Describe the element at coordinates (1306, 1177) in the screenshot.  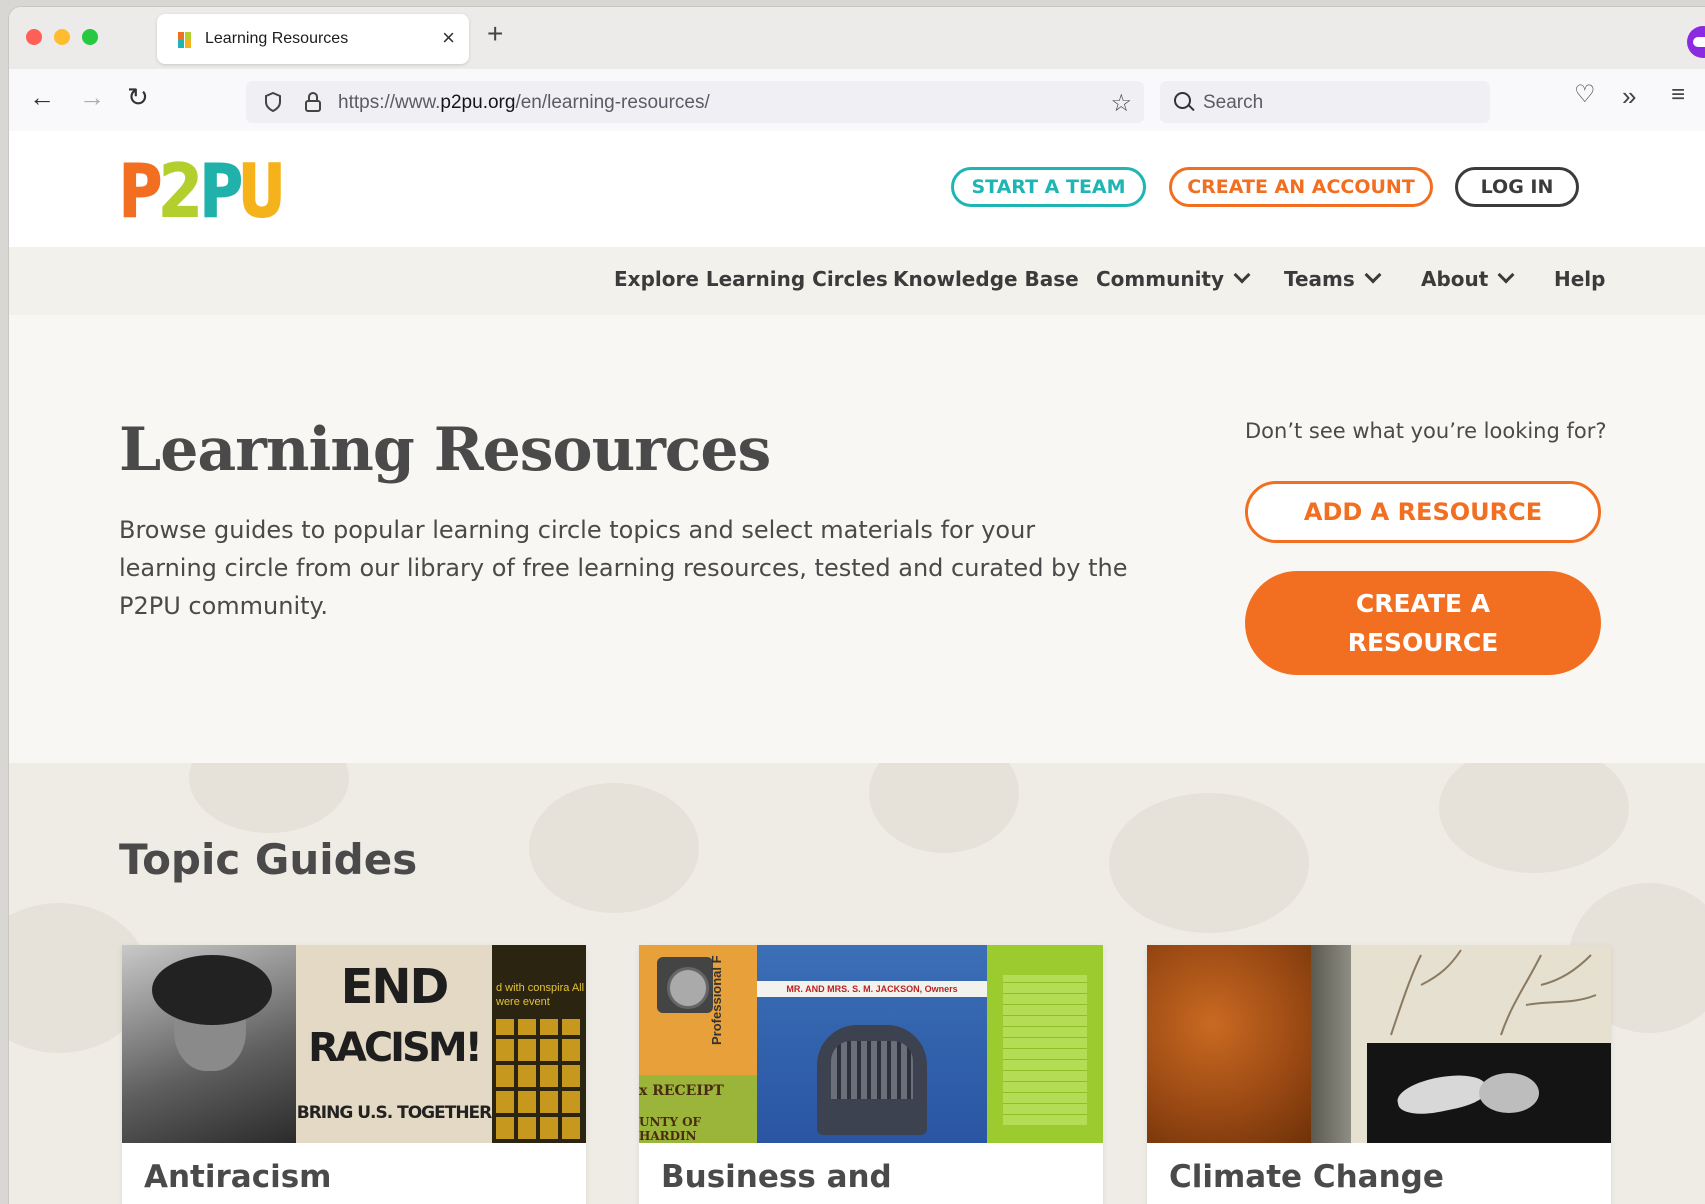
I see `card-title: Climate Change` at that location.